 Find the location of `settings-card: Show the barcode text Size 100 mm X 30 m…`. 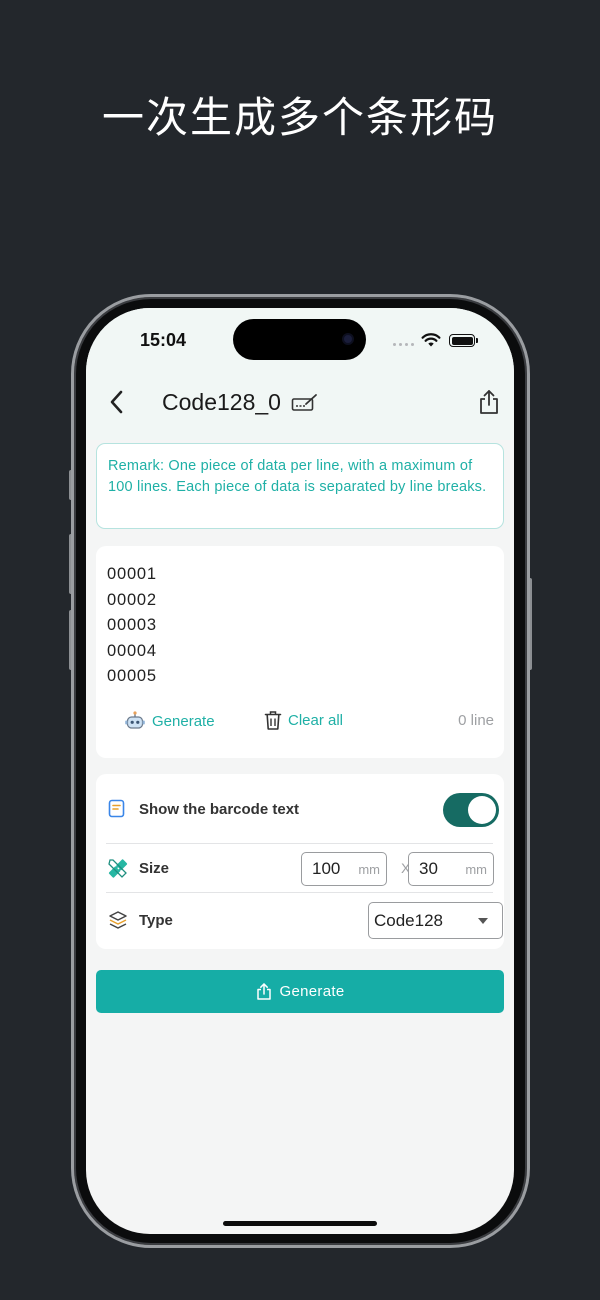

settings-card: Show the barcode text Size 100 mm X 30 m… is located at coordinates (300, 861).